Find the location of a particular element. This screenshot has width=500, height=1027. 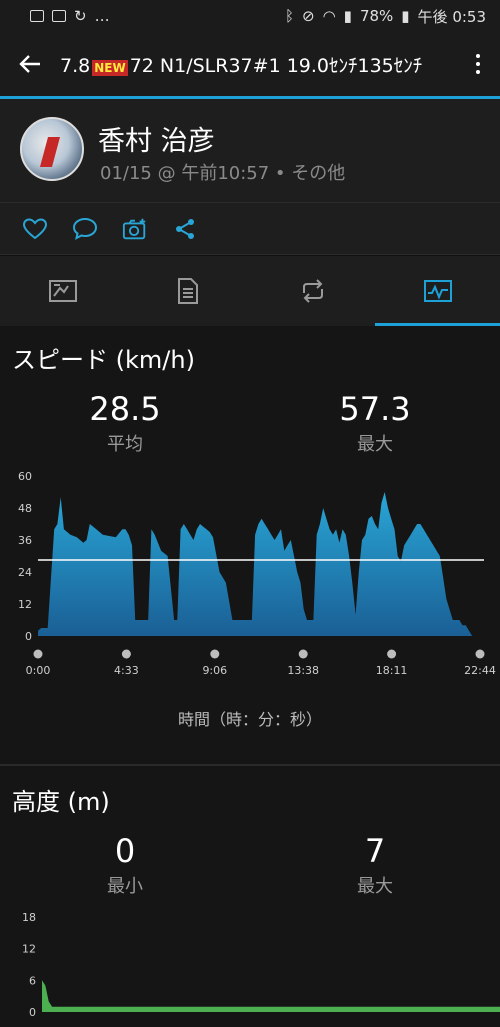

x-tick-label: 18:11 is located at coordinates (392, 670).